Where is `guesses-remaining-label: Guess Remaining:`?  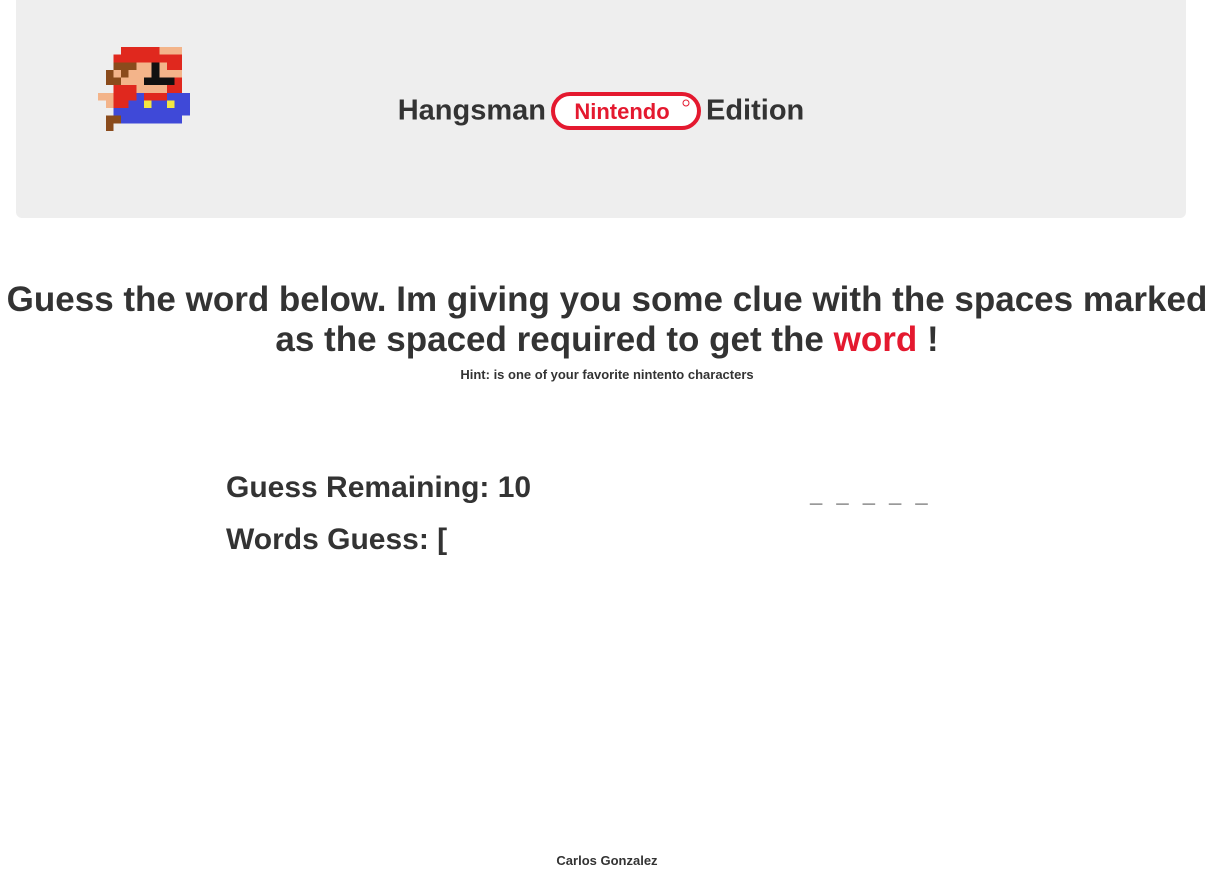 guesses-remaining-label: Guess Remaining: is located at coordinates (358, 487).